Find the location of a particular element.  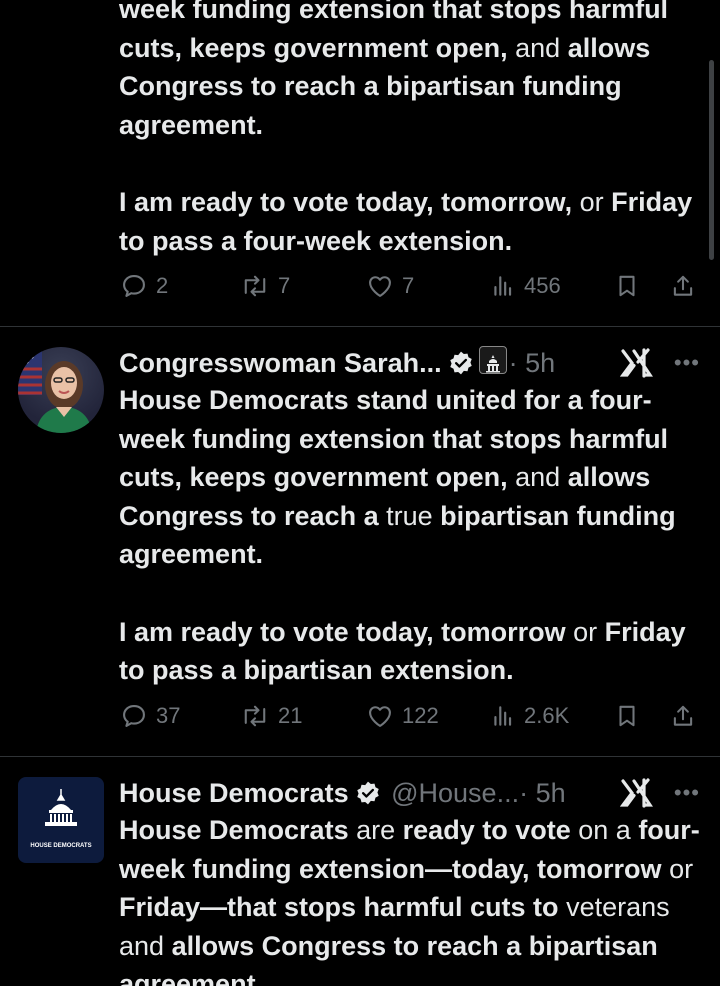

house-democrats-logo: HOUSE DEMOCRATS is located at coordinates (61, 819).